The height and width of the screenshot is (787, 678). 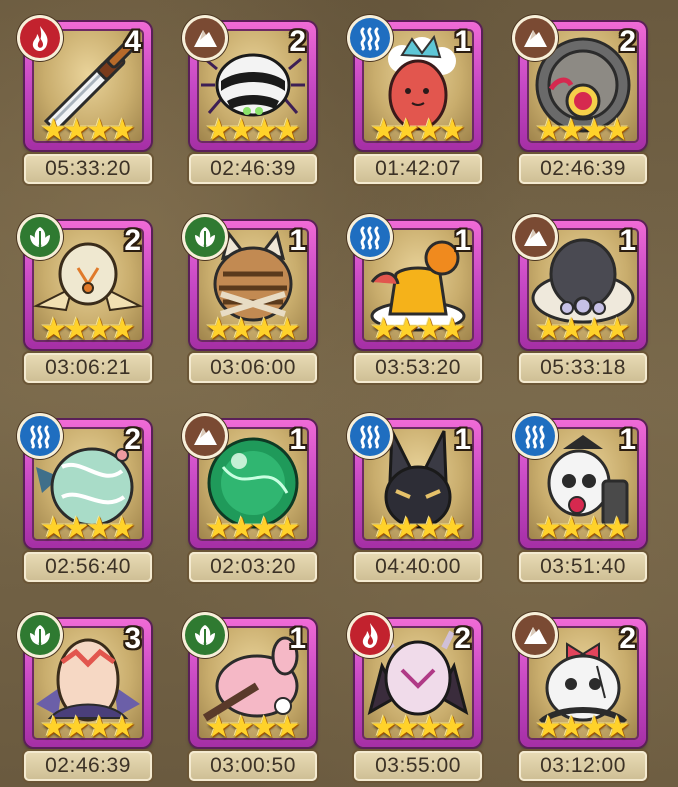 I want to click on pet-timer: 02:03:20, so click(x=253, y=567).